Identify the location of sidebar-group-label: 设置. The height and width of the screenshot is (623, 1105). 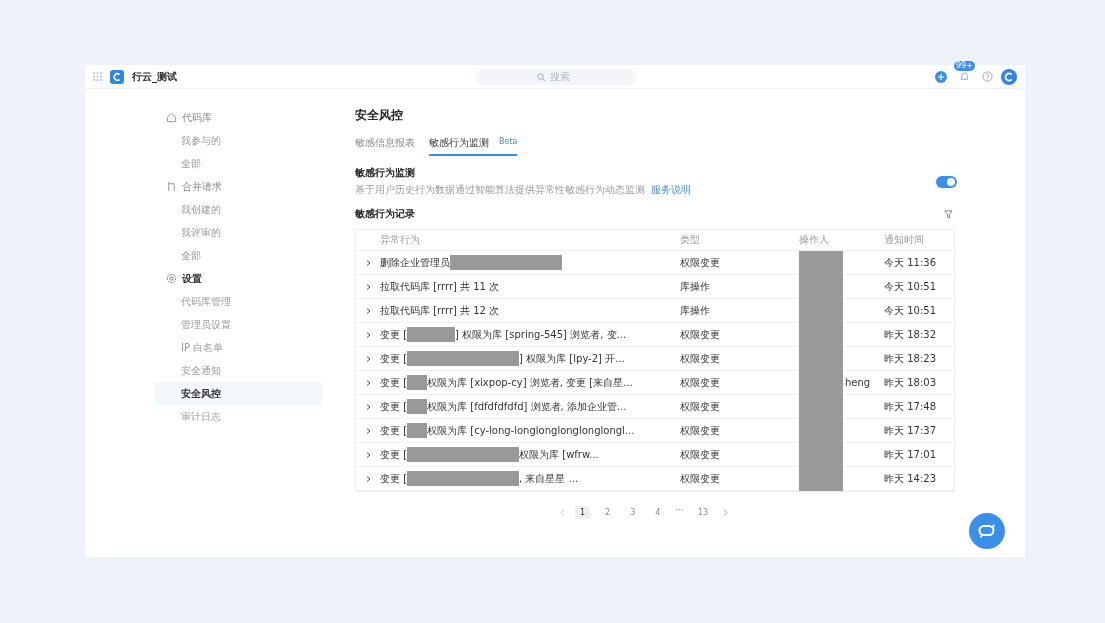
(192, 278).